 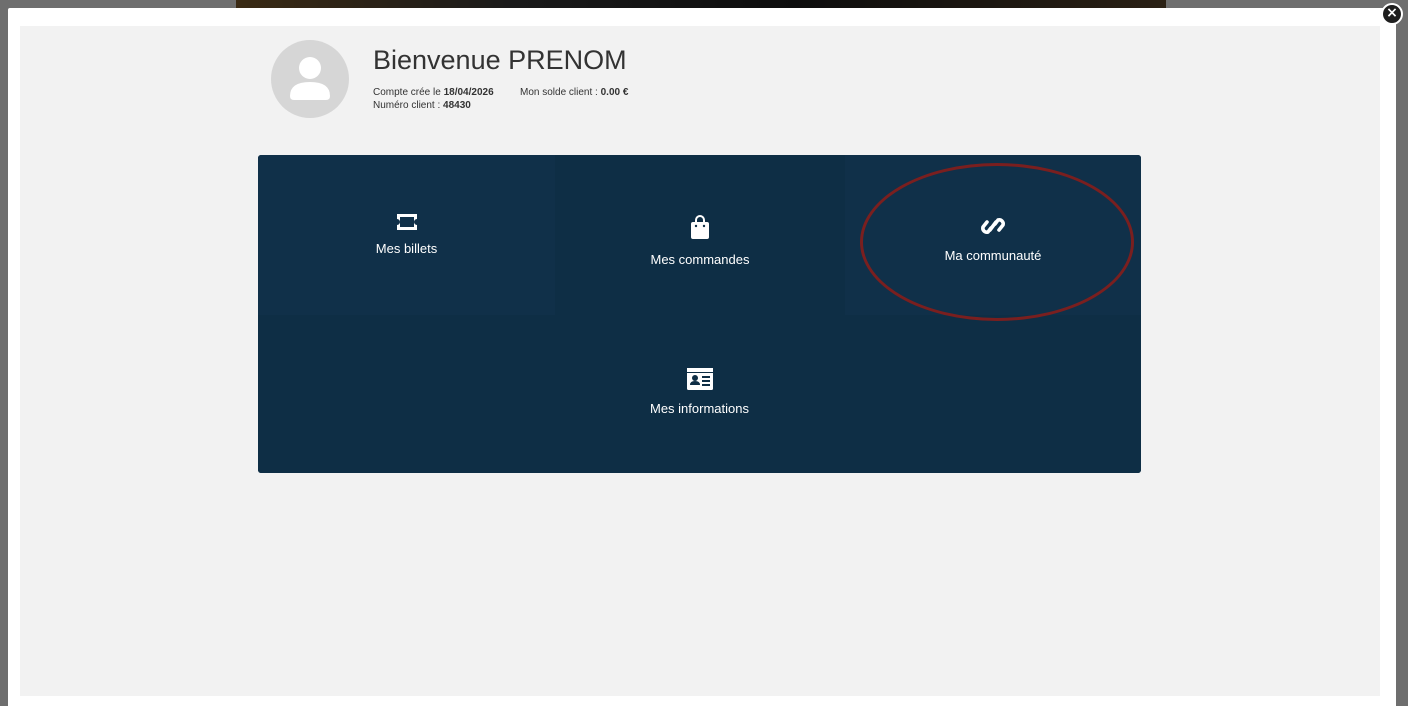 What do you see at coordinates (993, 235) in the screenshot?
I see `tile-ma-communaute: Ma communauté` at bounding box center [993, 235].